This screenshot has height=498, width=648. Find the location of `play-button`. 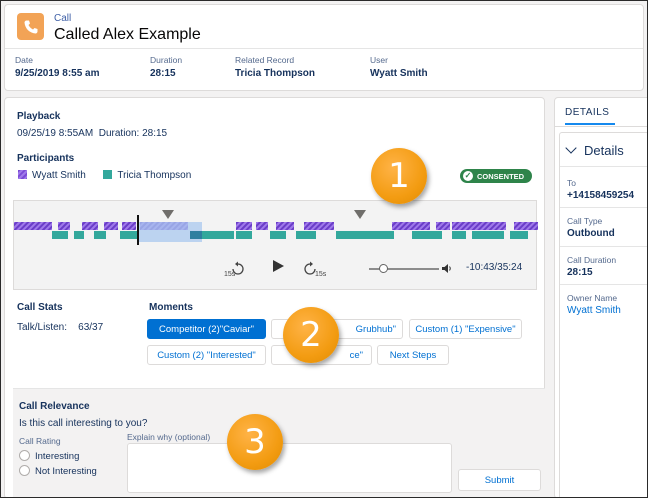

play-button is located at coordinates (278, 267).